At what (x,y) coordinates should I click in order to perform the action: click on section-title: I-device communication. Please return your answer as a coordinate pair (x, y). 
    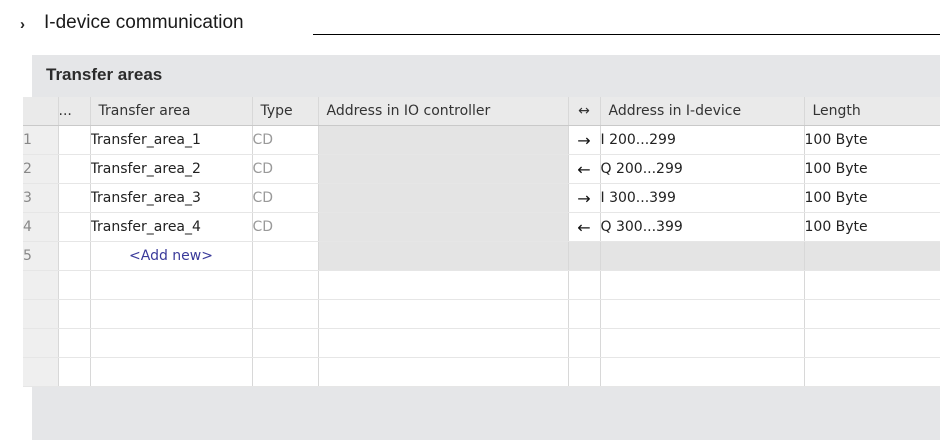
    Looking at the image, I should click on (144, 22).